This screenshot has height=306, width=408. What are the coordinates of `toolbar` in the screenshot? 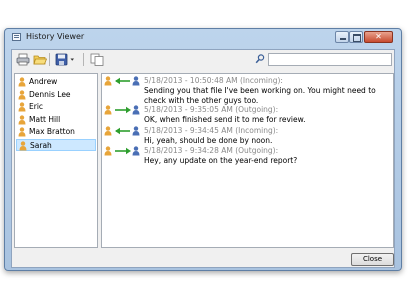 It's located at (203, 59).